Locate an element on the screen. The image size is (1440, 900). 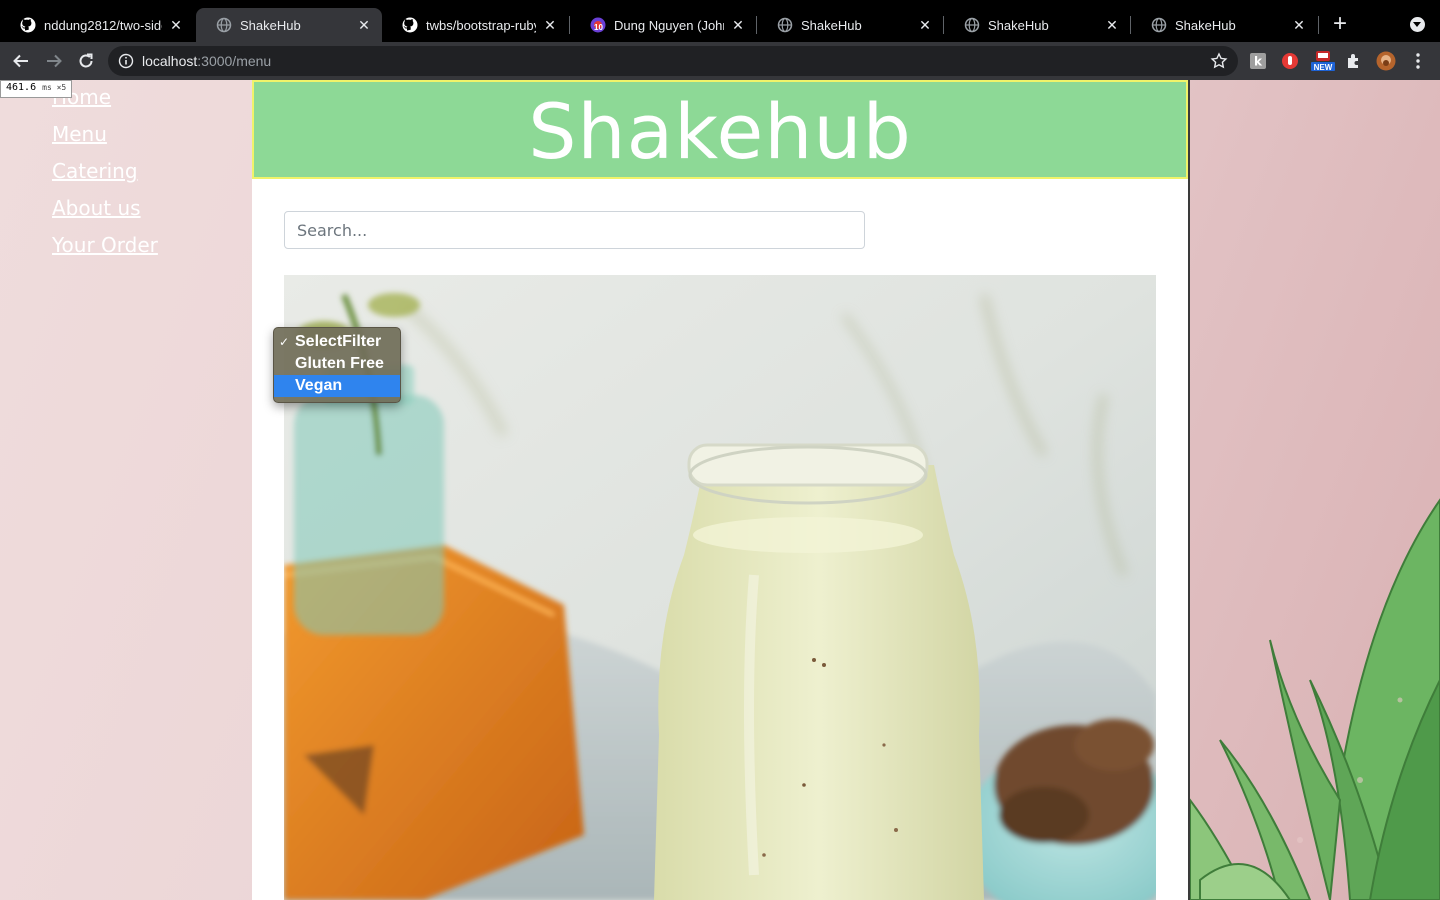
option-label: Vegan is located at coordinates (319, 385).